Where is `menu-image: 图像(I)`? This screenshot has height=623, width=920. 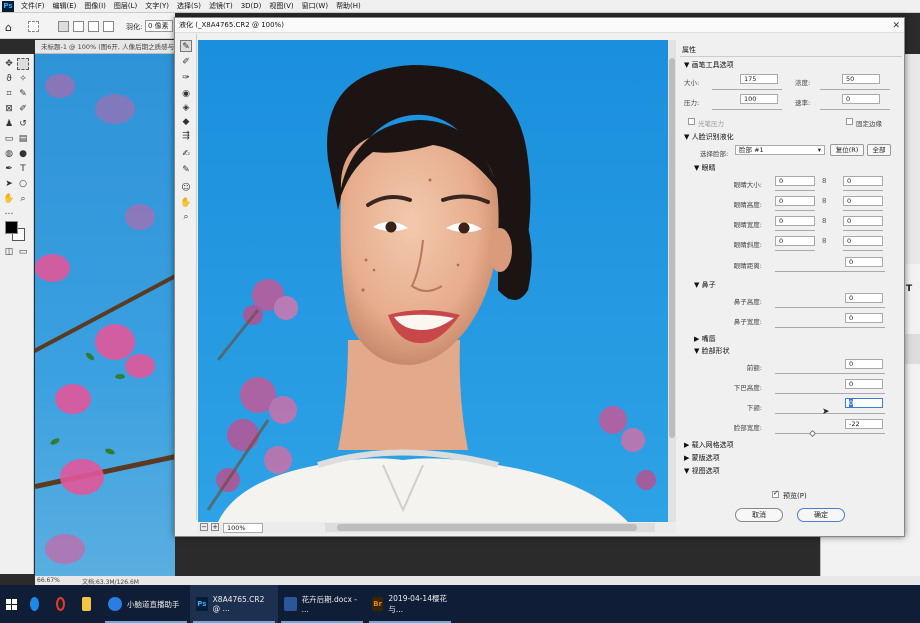 menu-image: 图像(I) is located at coordinates (95, 6).